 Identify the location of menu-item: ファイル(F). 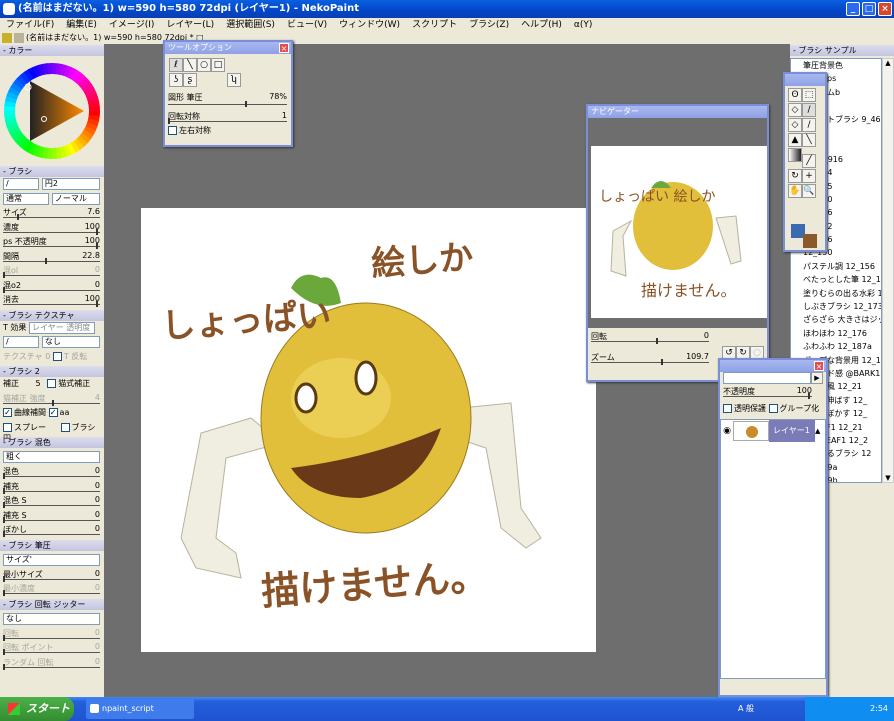
(30, 25).